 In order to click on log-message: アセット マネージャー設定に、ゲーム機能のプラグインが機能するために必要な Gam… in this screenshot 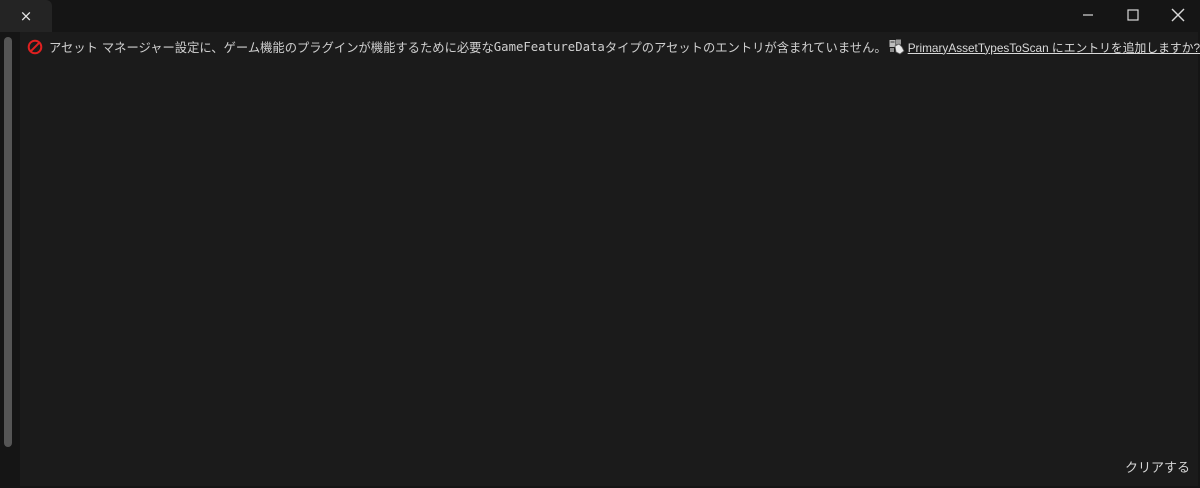, I will do `click(613, 47)`.